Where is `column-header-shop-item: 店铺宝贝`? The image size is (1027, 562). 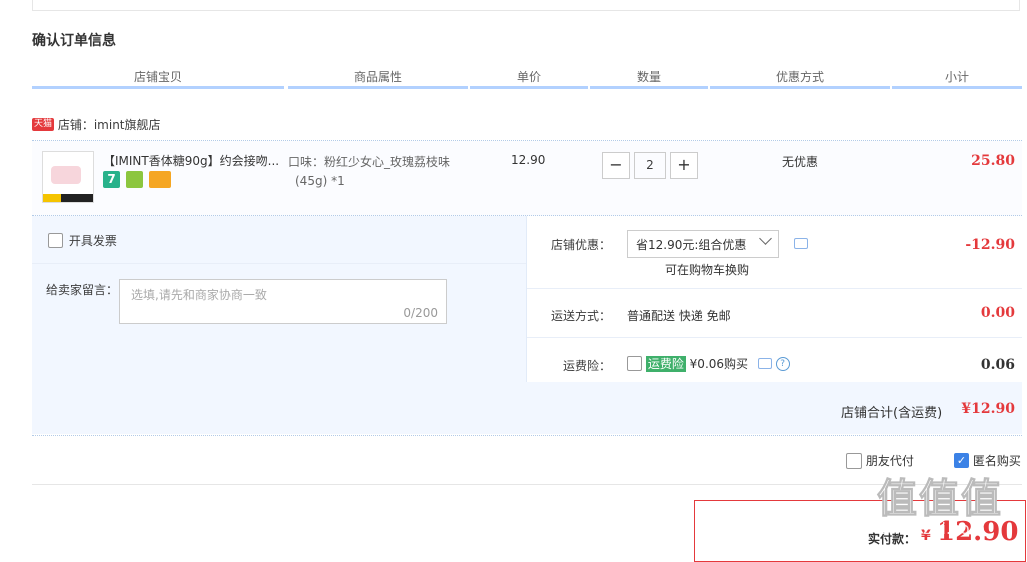 column-header-shop-item: 店铺宝贝 is located at coordinates (157, 77).